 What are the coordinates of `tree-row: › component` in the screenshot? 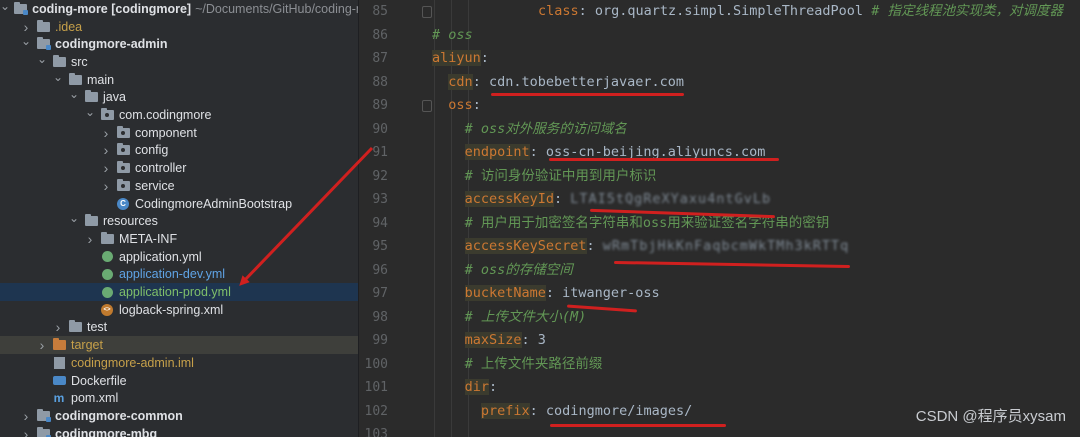 It's located at (179, 133).